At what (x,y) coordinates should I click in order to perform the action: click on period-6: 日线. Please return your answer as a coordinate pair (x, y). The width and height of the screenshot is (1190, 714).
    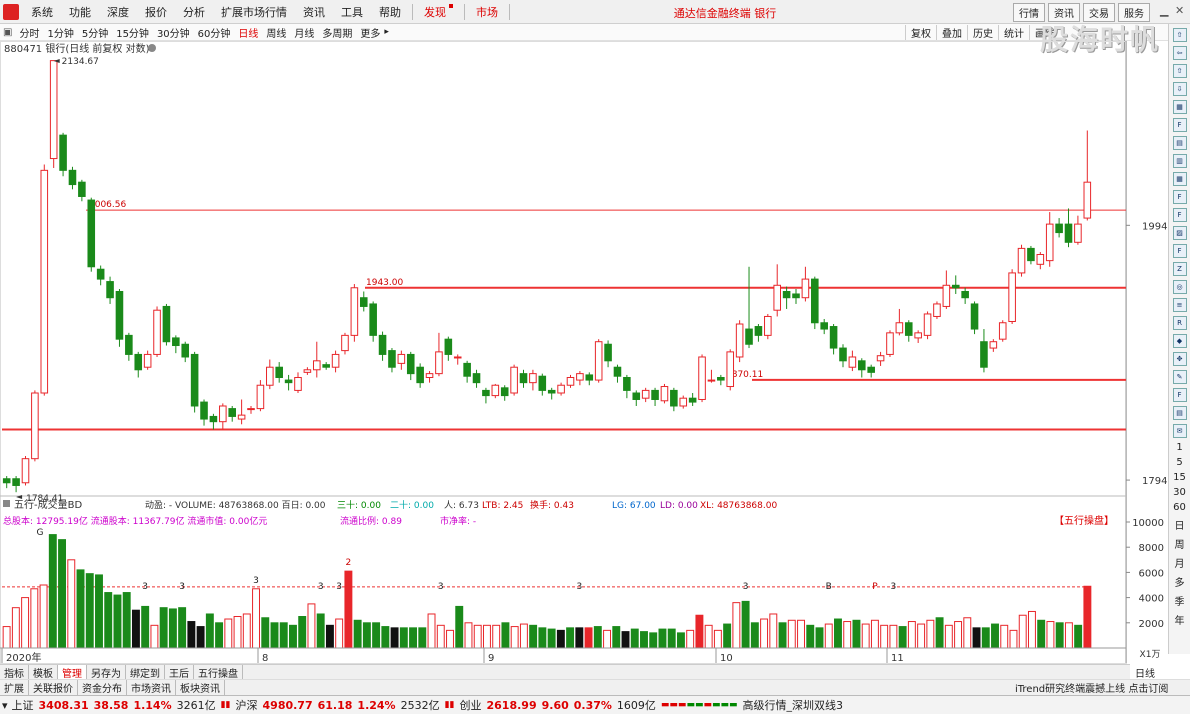
    Looking at the image, I should click on (248, 32).